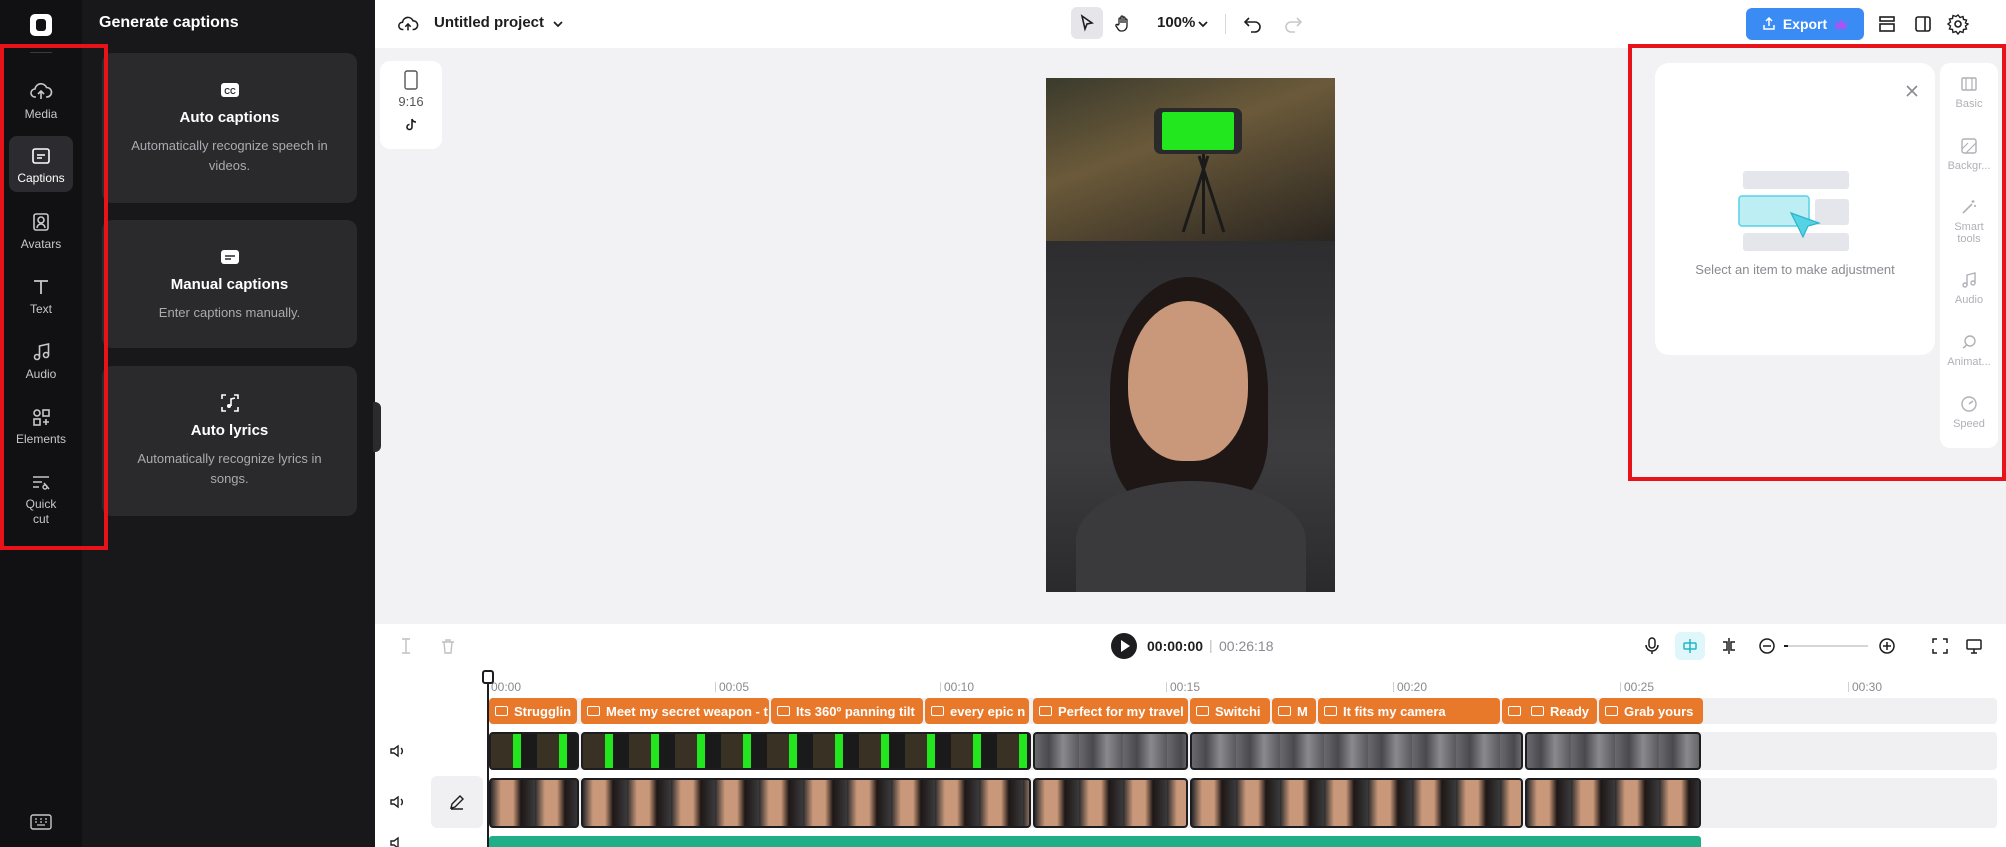  Describe the element at coordinates (687, 711) in the screenshot. I see `caption-clip-text: Meet my secret weapon - t` at that location.